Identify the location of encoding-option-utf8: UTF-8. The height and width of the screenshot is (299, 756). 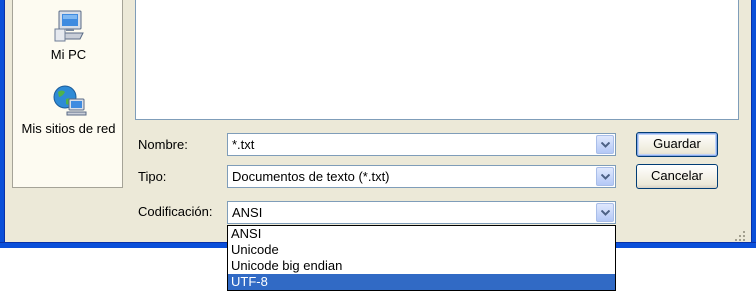
(421, 282).